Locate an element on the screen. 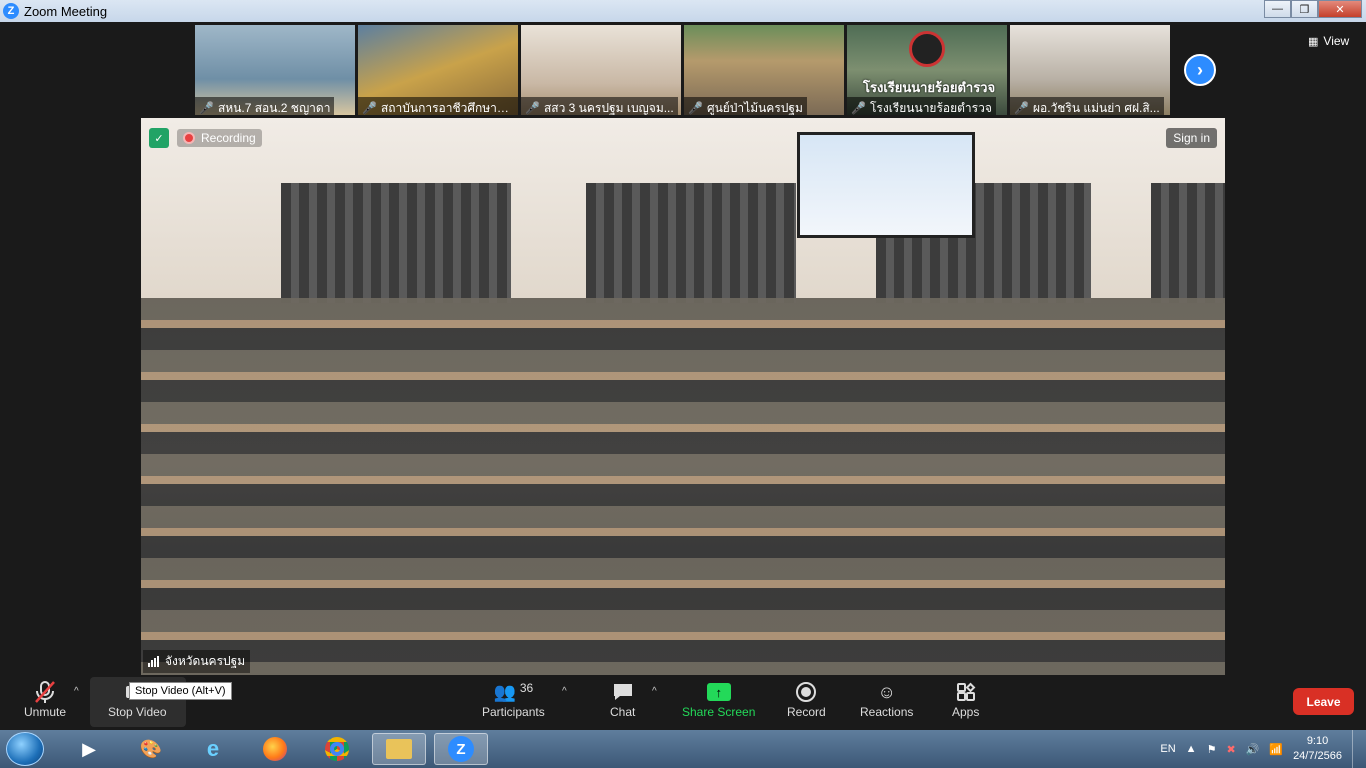 The height and width of the screenshot is (768, 1366). tray-expand-icon: ▲ is located at coordinates (1191, 749).